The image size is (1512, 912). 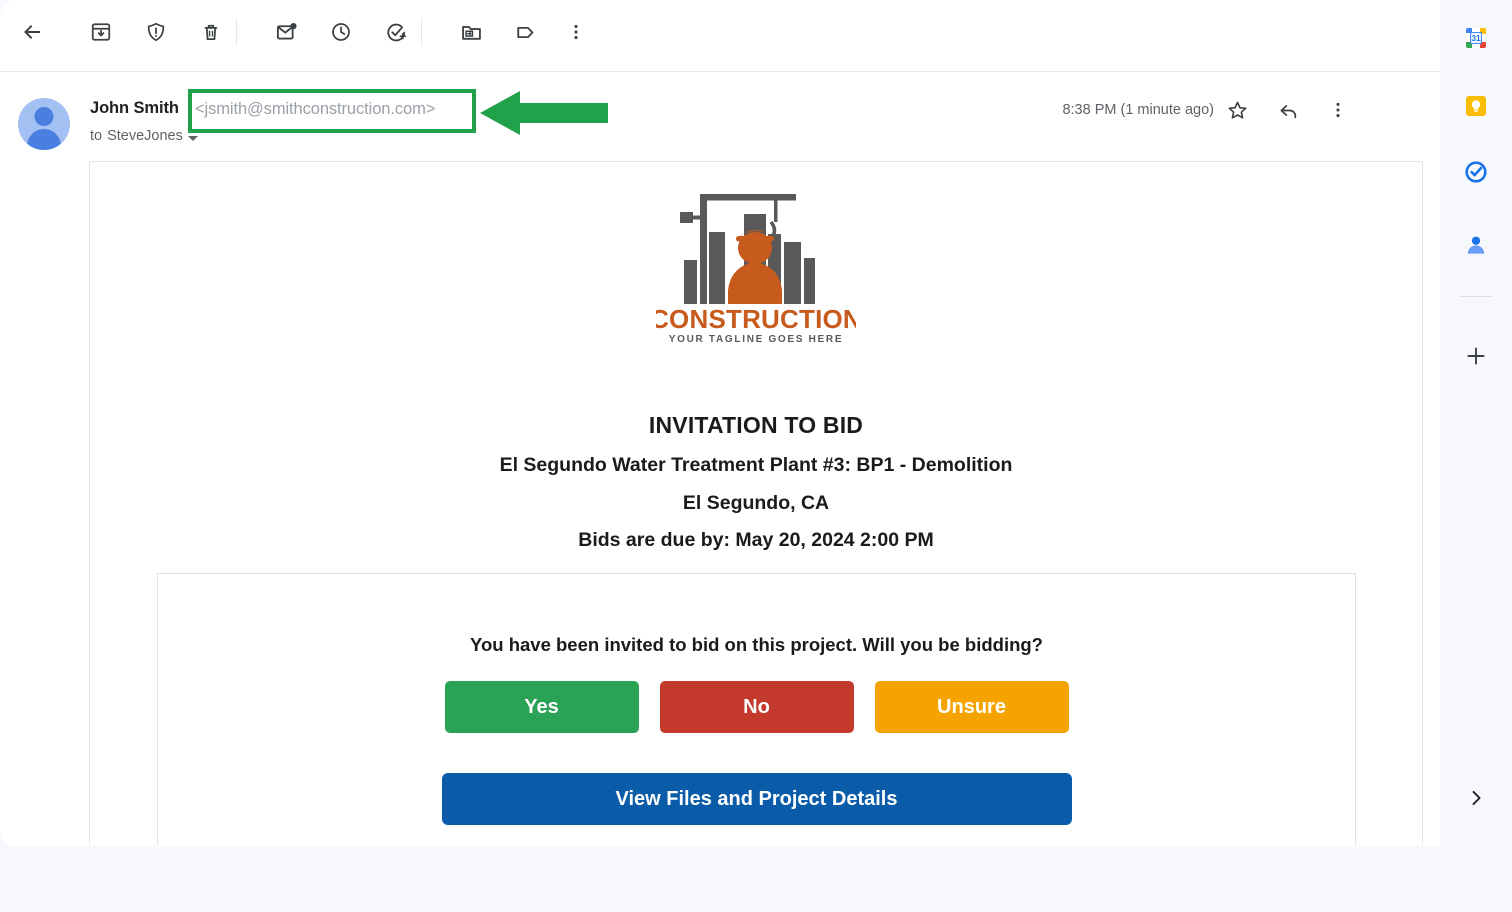 I want to click on bid-unsure-button: Unsure, so click(x=971, y=707).